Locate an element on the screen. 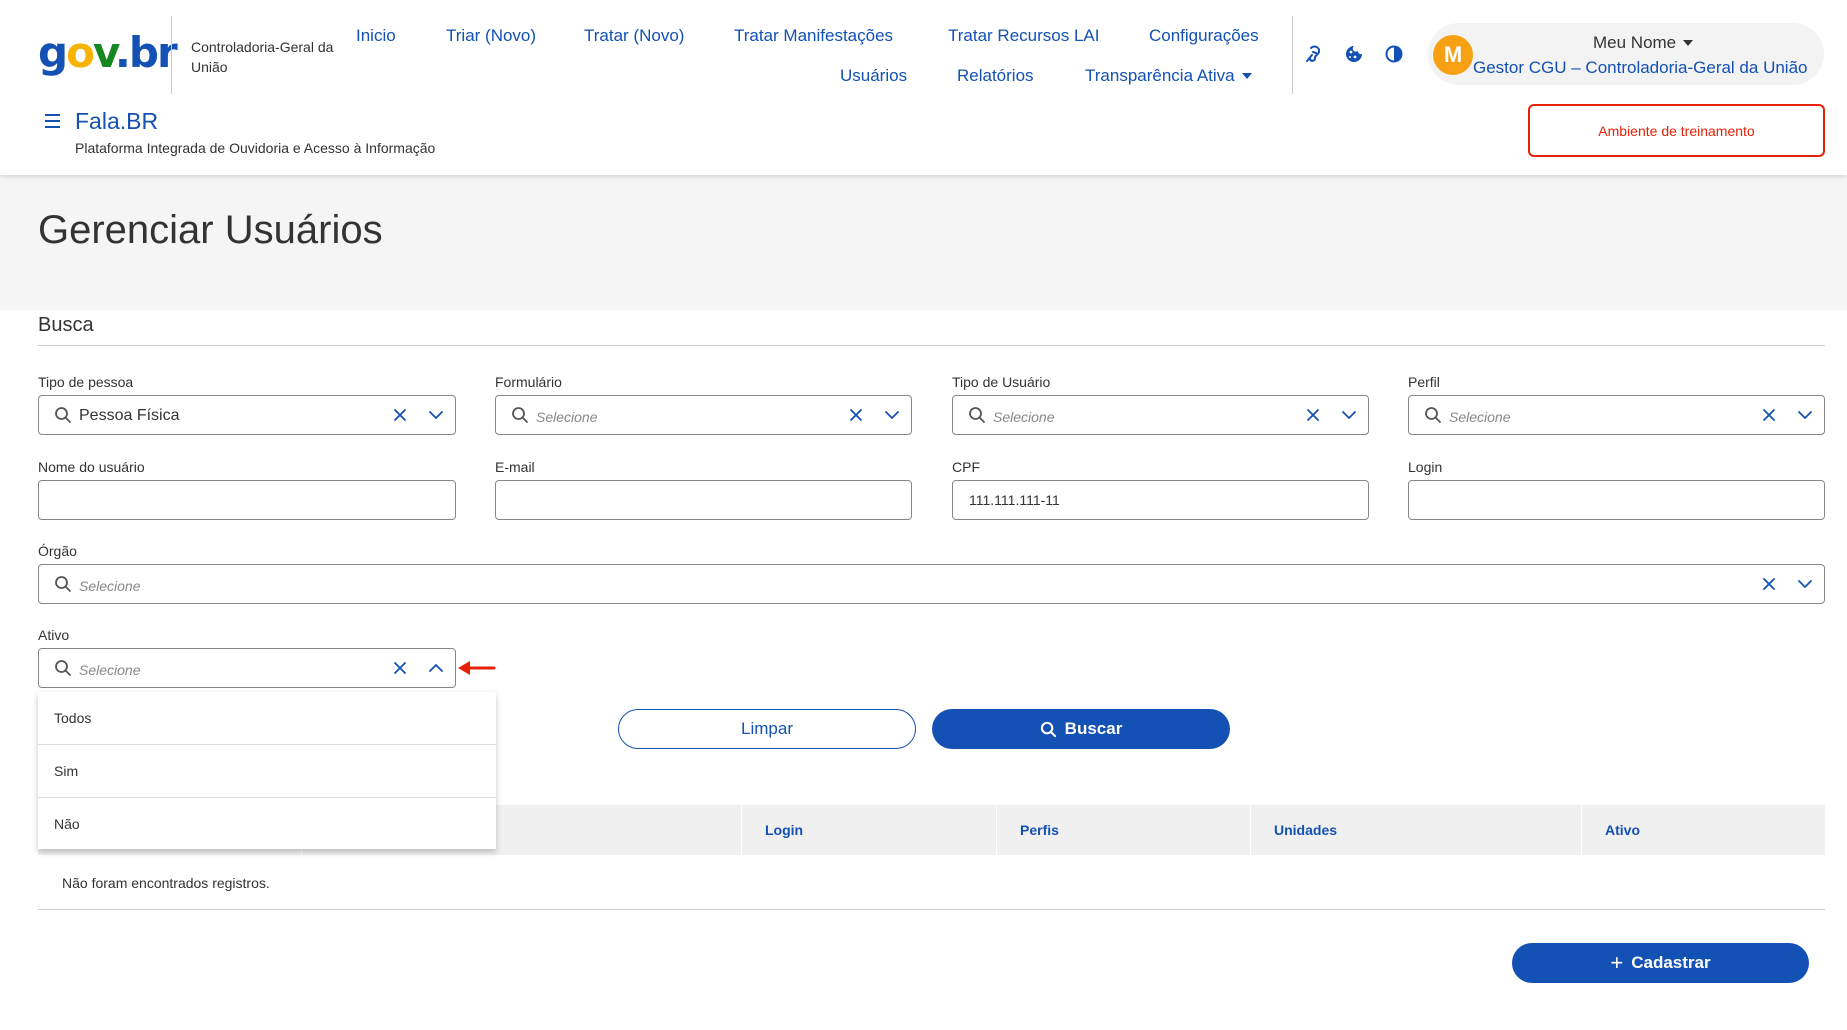 This screenshot has width=1847, height=1030. accessibility-icon is located at coordinates (1314, 54).